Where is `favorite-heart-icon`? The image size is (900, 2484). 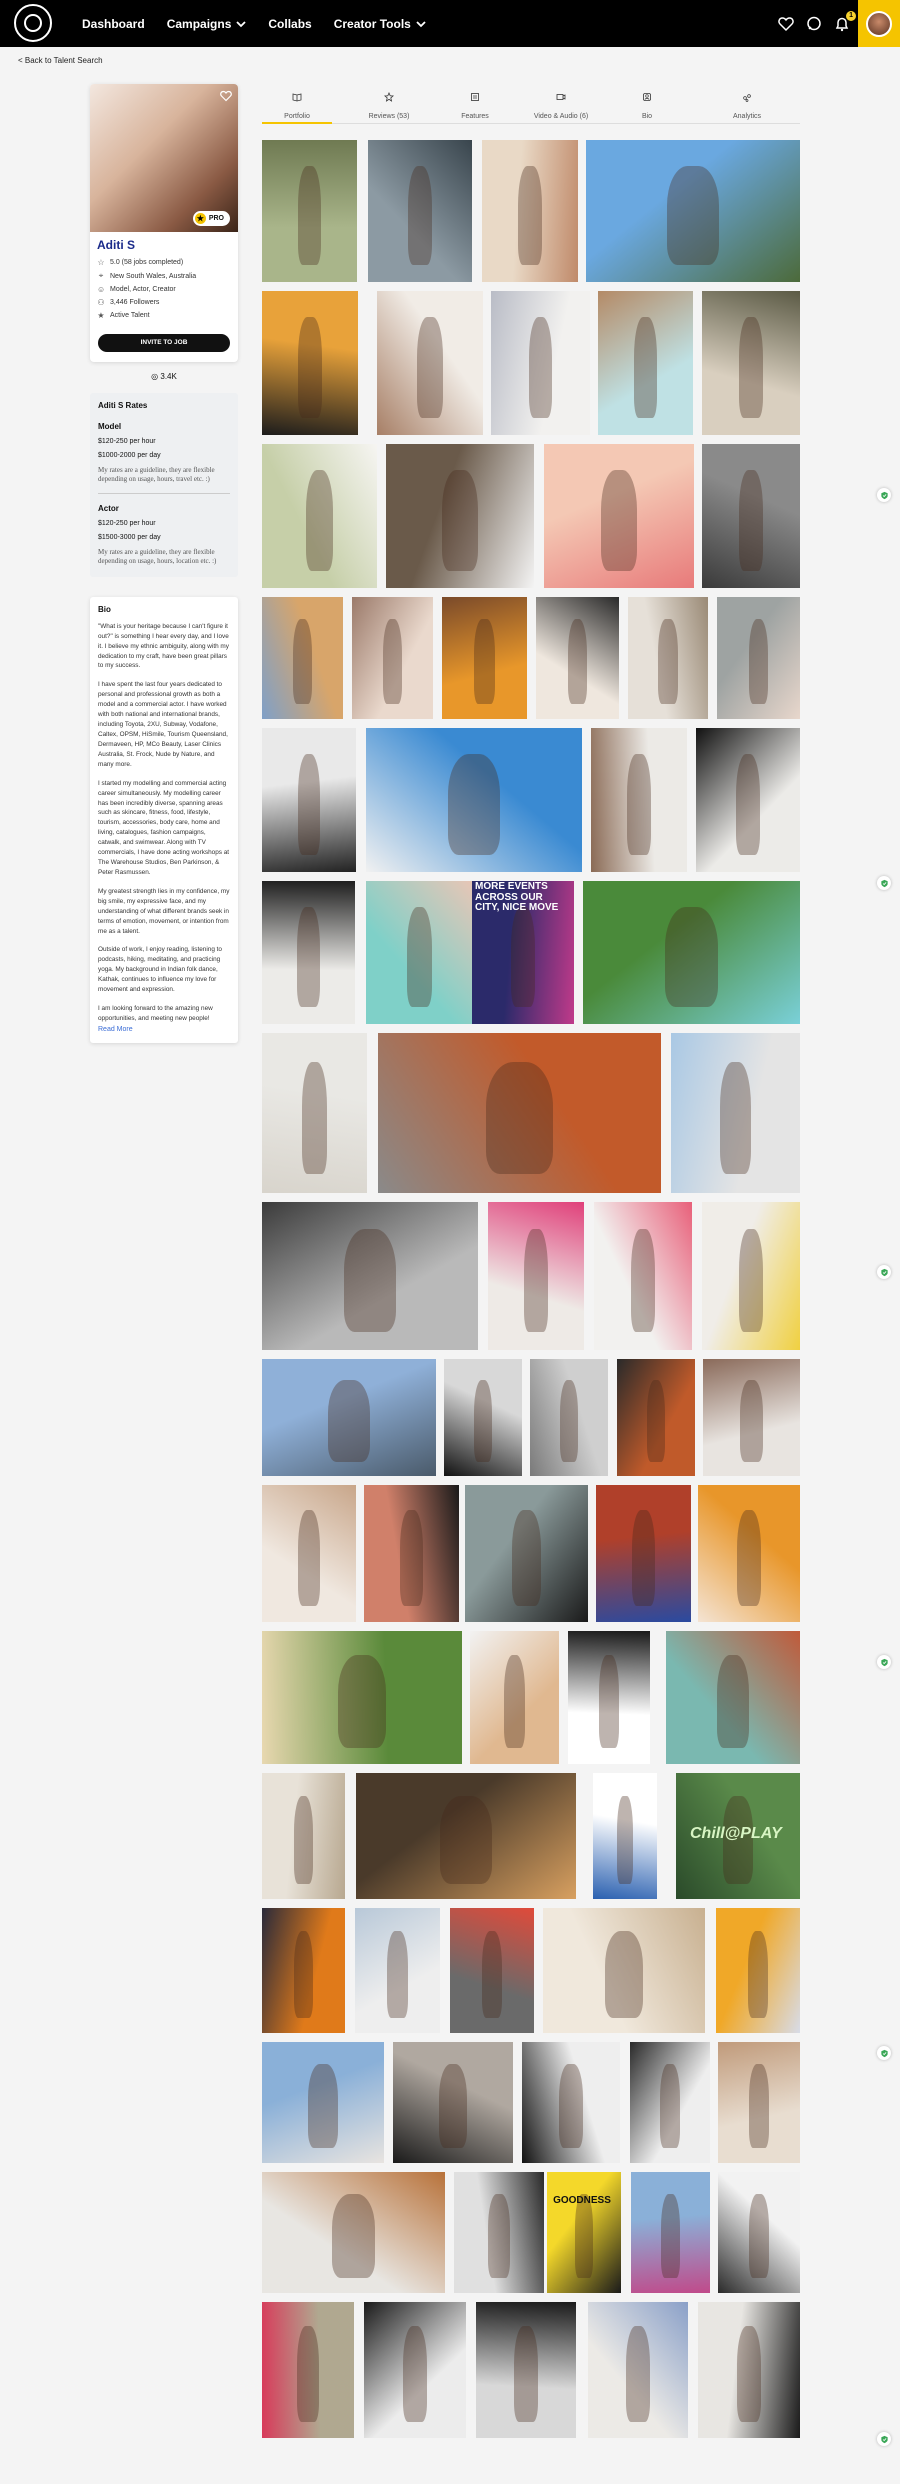
favorite-heart-icon is located at coordinates (226, 96).